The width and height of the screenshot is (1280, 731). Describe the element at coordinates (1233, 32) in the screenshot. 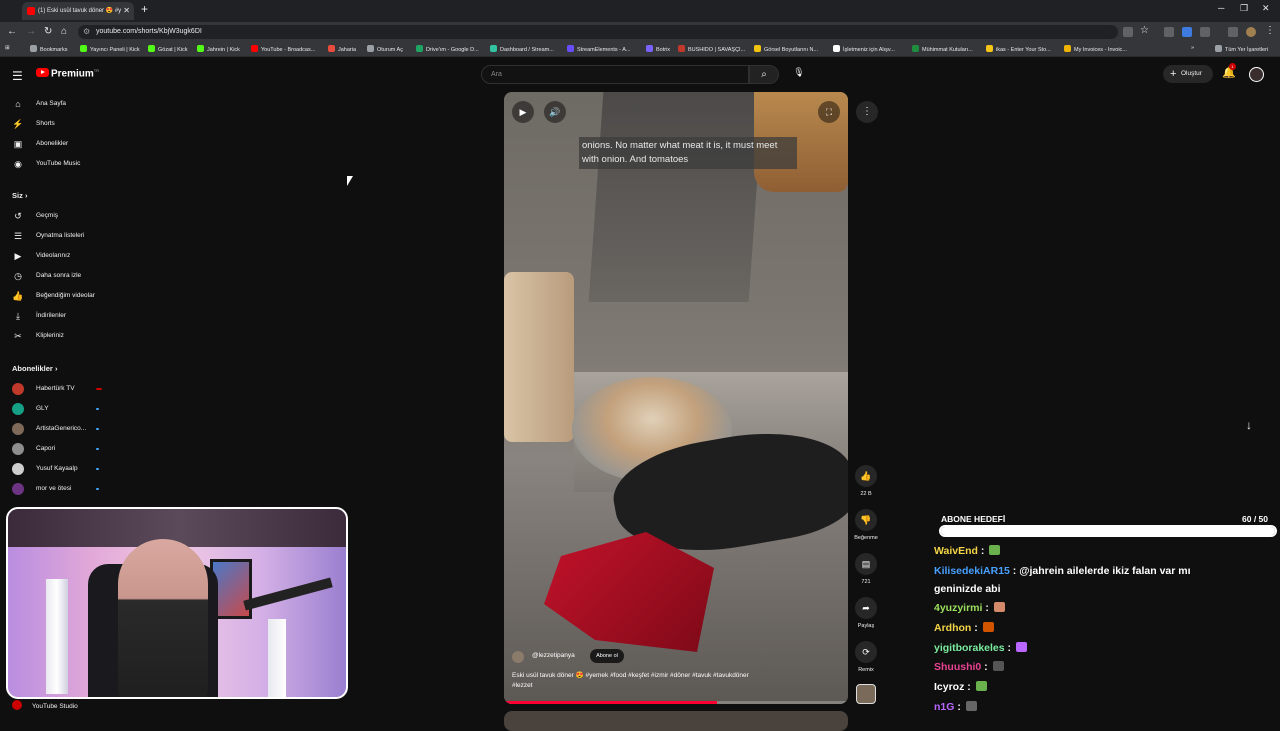

I see `media-control-icon` at that location.